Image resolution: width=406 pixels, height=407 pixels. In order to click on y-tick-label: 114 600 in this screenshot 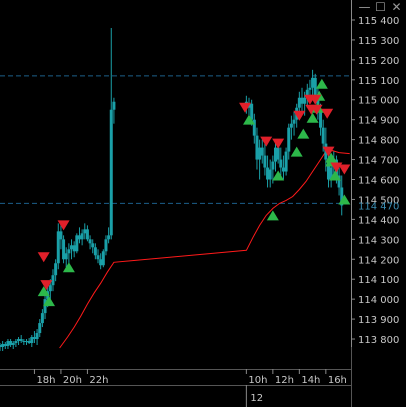, I will do `click(378, 181)`.